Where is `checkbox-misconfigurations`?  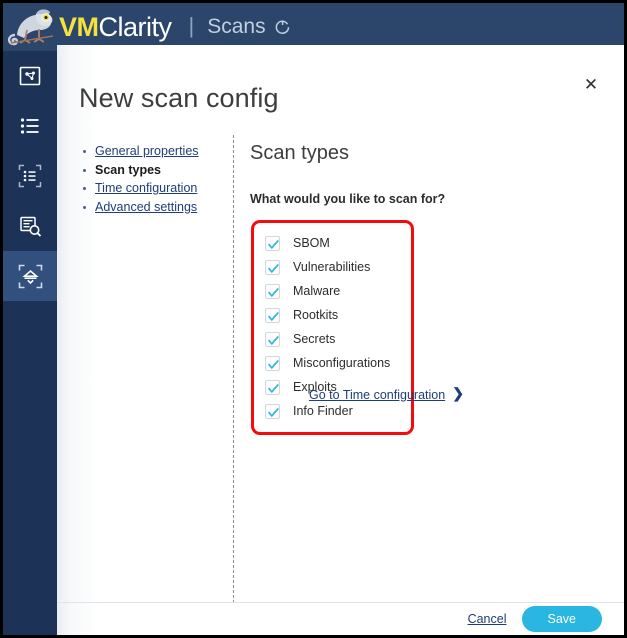
checkbox-misconfigurations is located at coordinates (272, 363).